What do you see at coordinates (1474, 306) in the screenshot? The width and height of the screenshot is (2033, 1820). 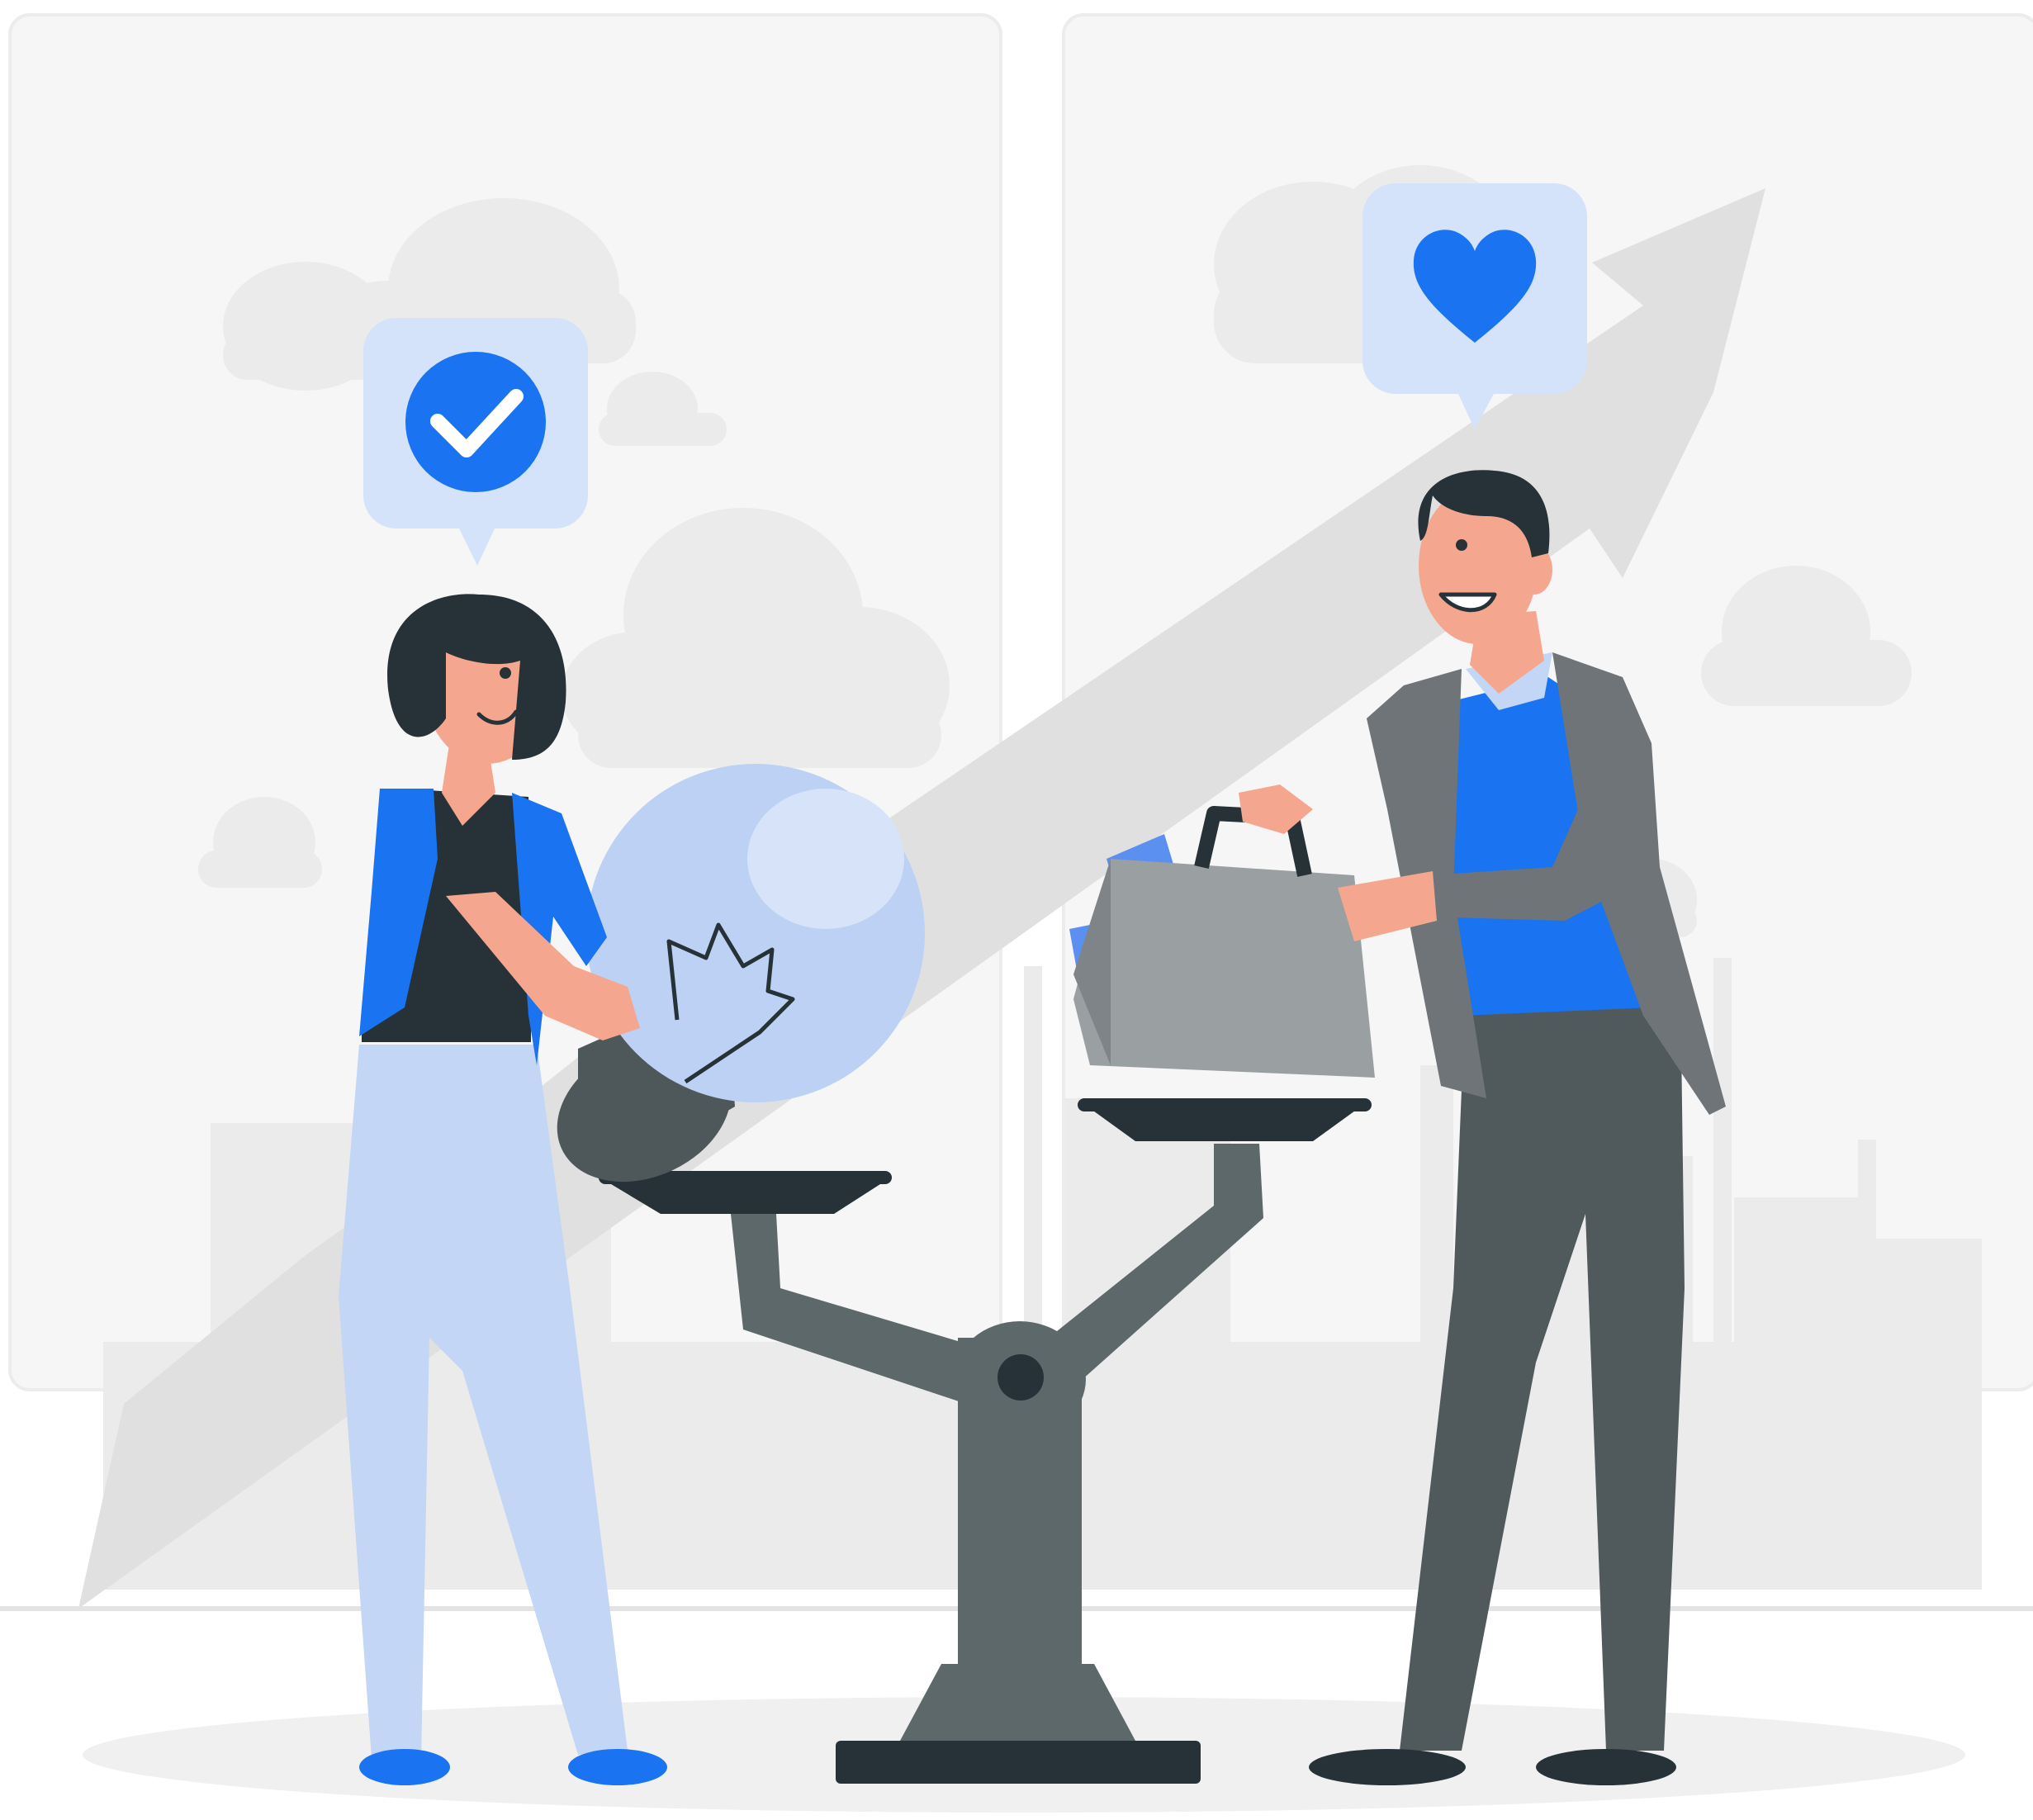 I see `heart-speech-bubble` at bounding box center [1474, 306].